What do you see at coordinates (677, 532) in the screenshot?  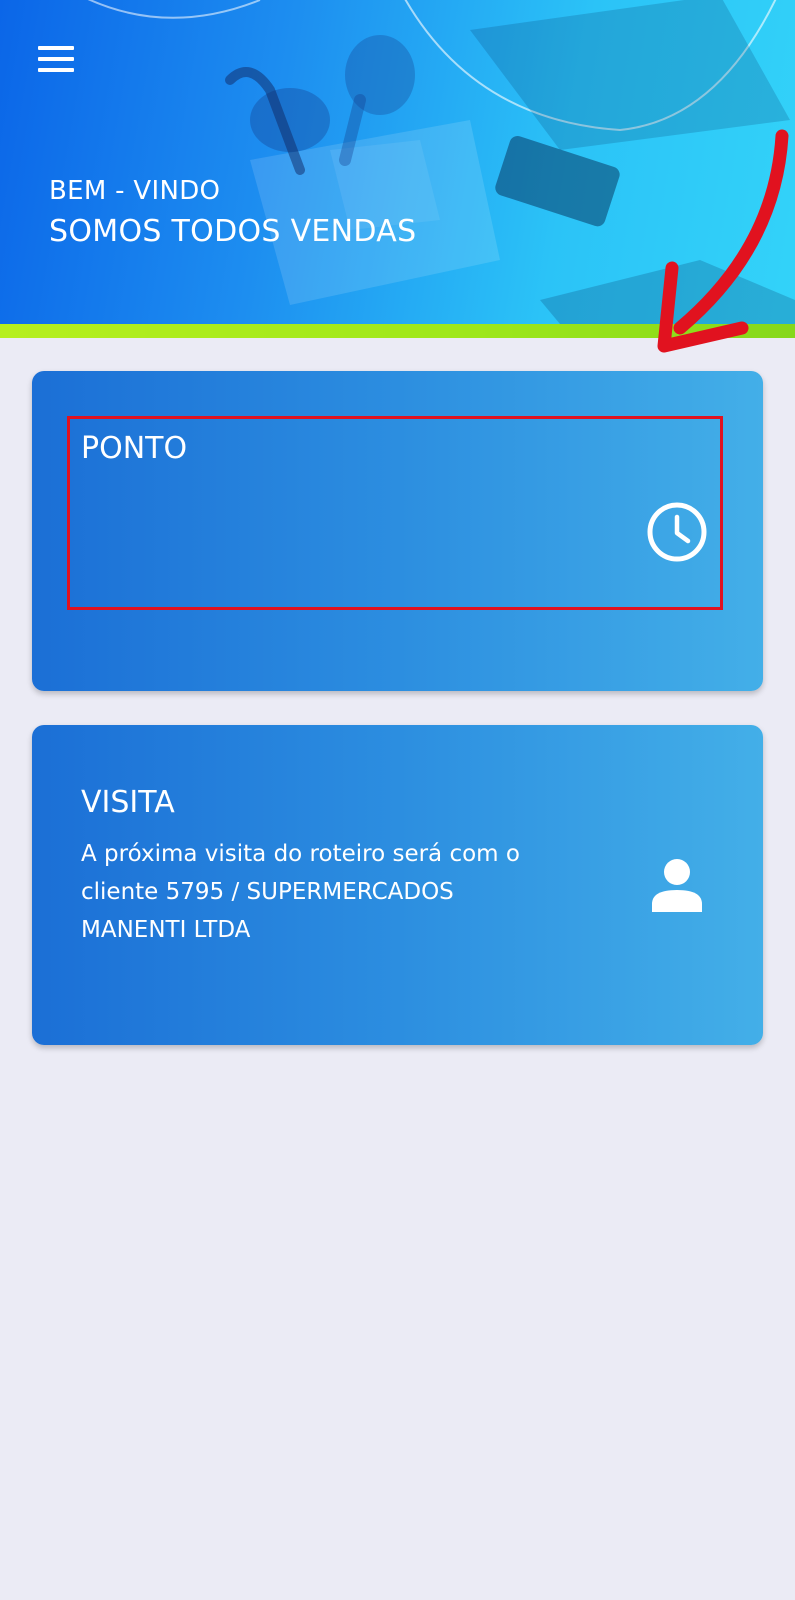 I see `clock-icon` at bounding box center [677, 532].